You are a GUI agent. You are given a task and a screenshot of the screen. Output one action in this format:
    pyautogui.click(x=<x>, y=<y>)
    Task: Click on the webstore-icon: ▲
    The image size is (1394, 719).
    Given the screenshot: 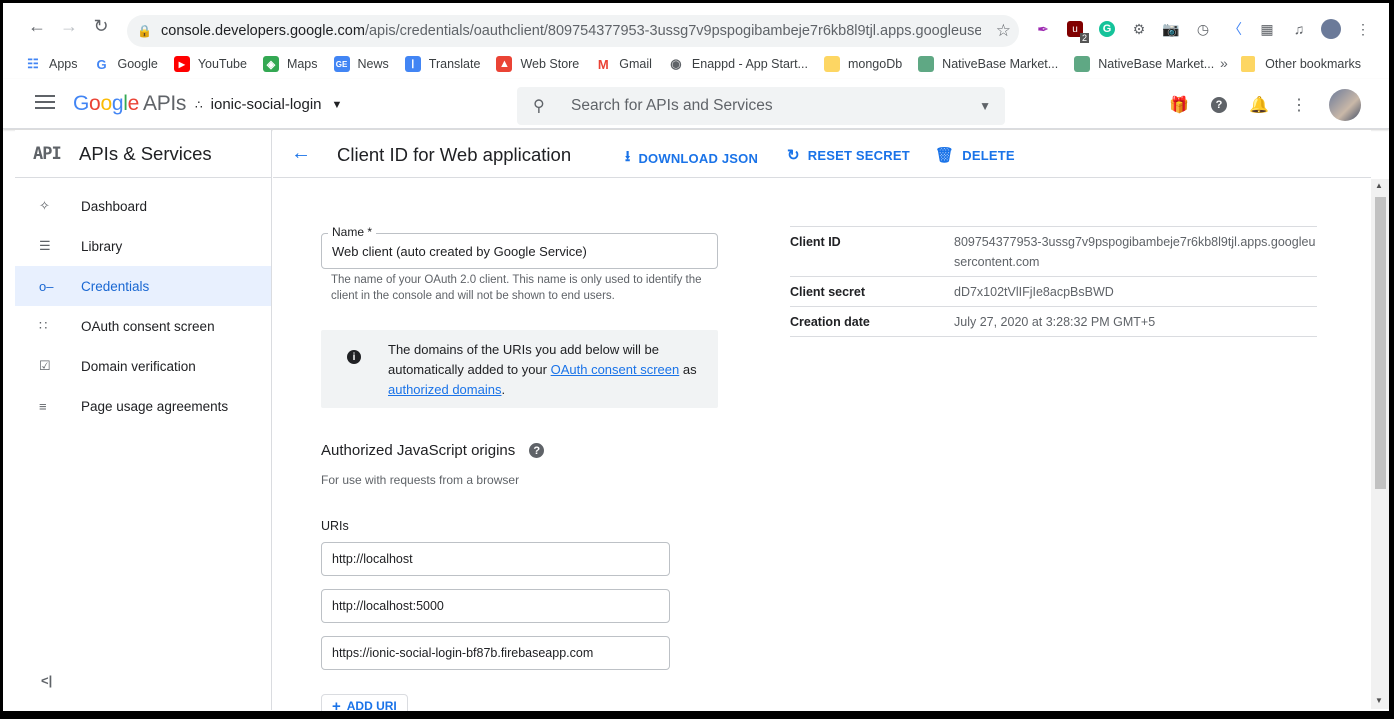 What is the action you would take?
    pyautogui.click(x=504, y=64)
    